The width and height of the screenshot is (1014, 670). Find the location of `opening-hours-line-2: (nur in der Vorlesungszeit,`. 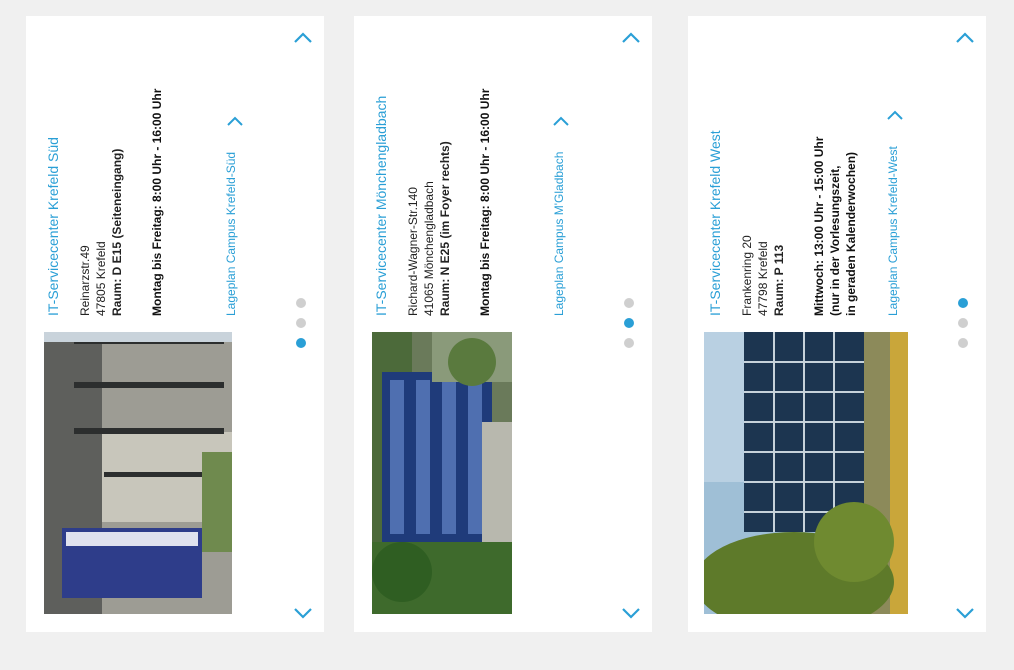

opening-hours-line-2: (nur in der Vorlesungszeit, is located at coordinates (835, 240).